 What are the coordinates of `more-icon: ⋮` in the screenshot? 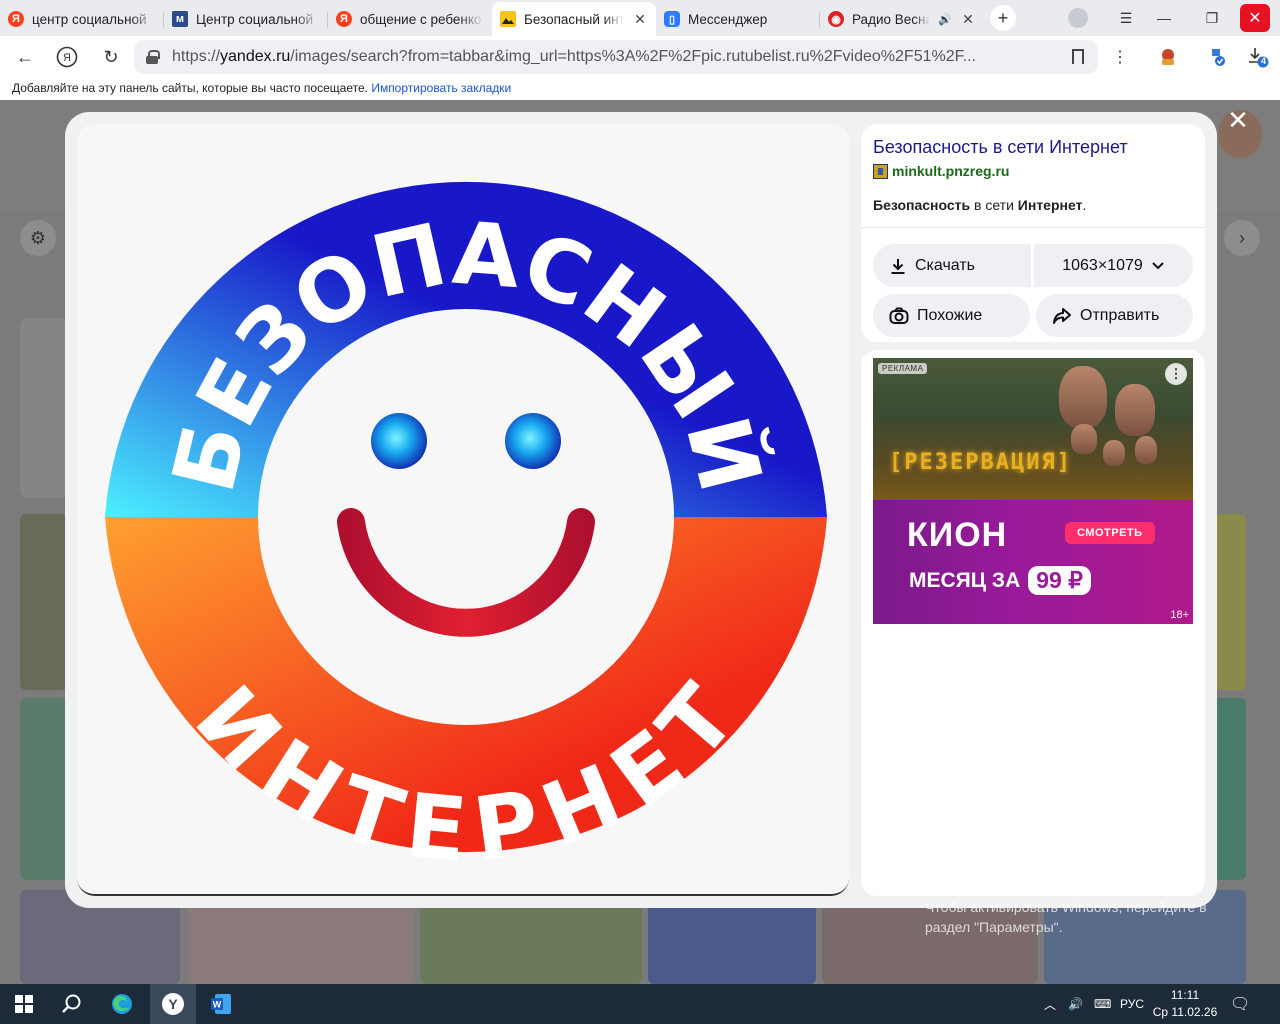 It's located at (1120, 57).